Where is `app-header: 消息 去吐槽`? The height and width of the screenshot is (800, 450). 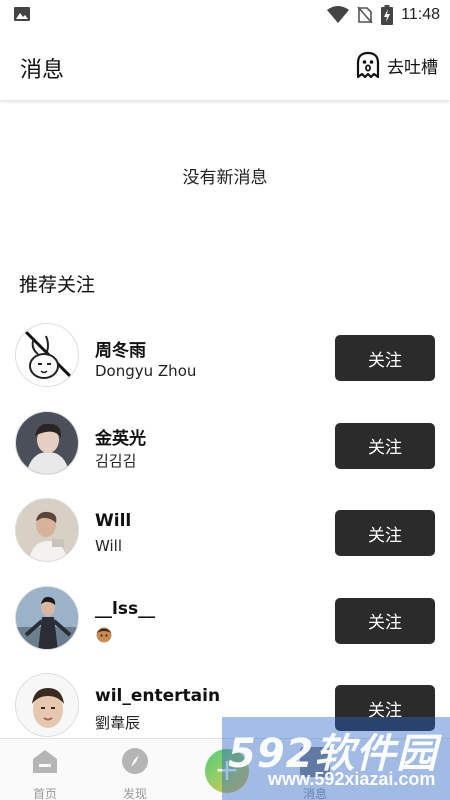 app-header: 消息 去吐槽 is located at coordinates (225, 65).